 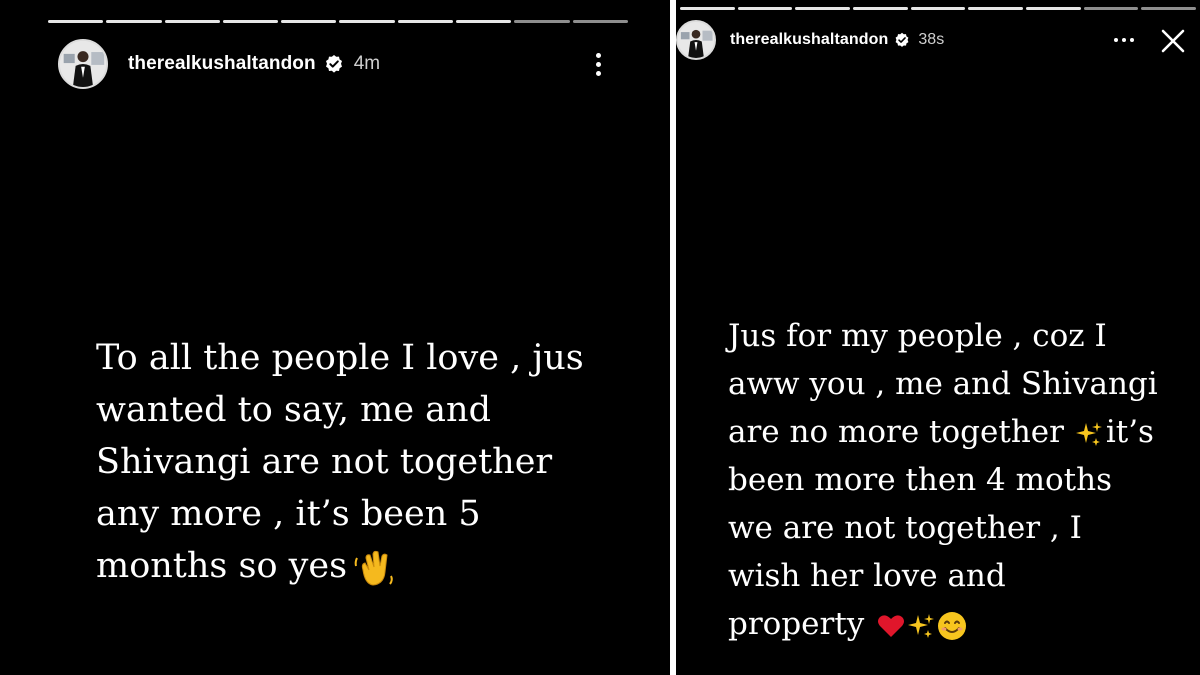 I want to click on story-header: therealkushaltandon 4m, so click(x=219, y=64).